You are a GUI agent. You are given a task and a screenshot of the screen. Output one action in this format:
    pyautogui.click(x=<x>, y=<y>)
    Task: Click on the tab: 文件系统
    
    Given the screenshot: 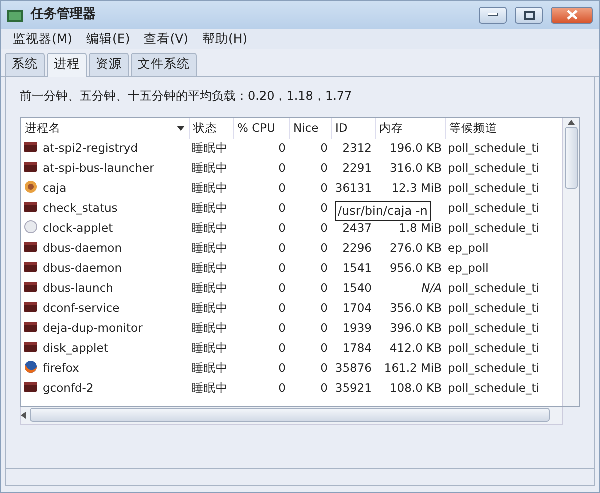 What is the action you would take?
    pyautogui.click(x=164, y=64)
    